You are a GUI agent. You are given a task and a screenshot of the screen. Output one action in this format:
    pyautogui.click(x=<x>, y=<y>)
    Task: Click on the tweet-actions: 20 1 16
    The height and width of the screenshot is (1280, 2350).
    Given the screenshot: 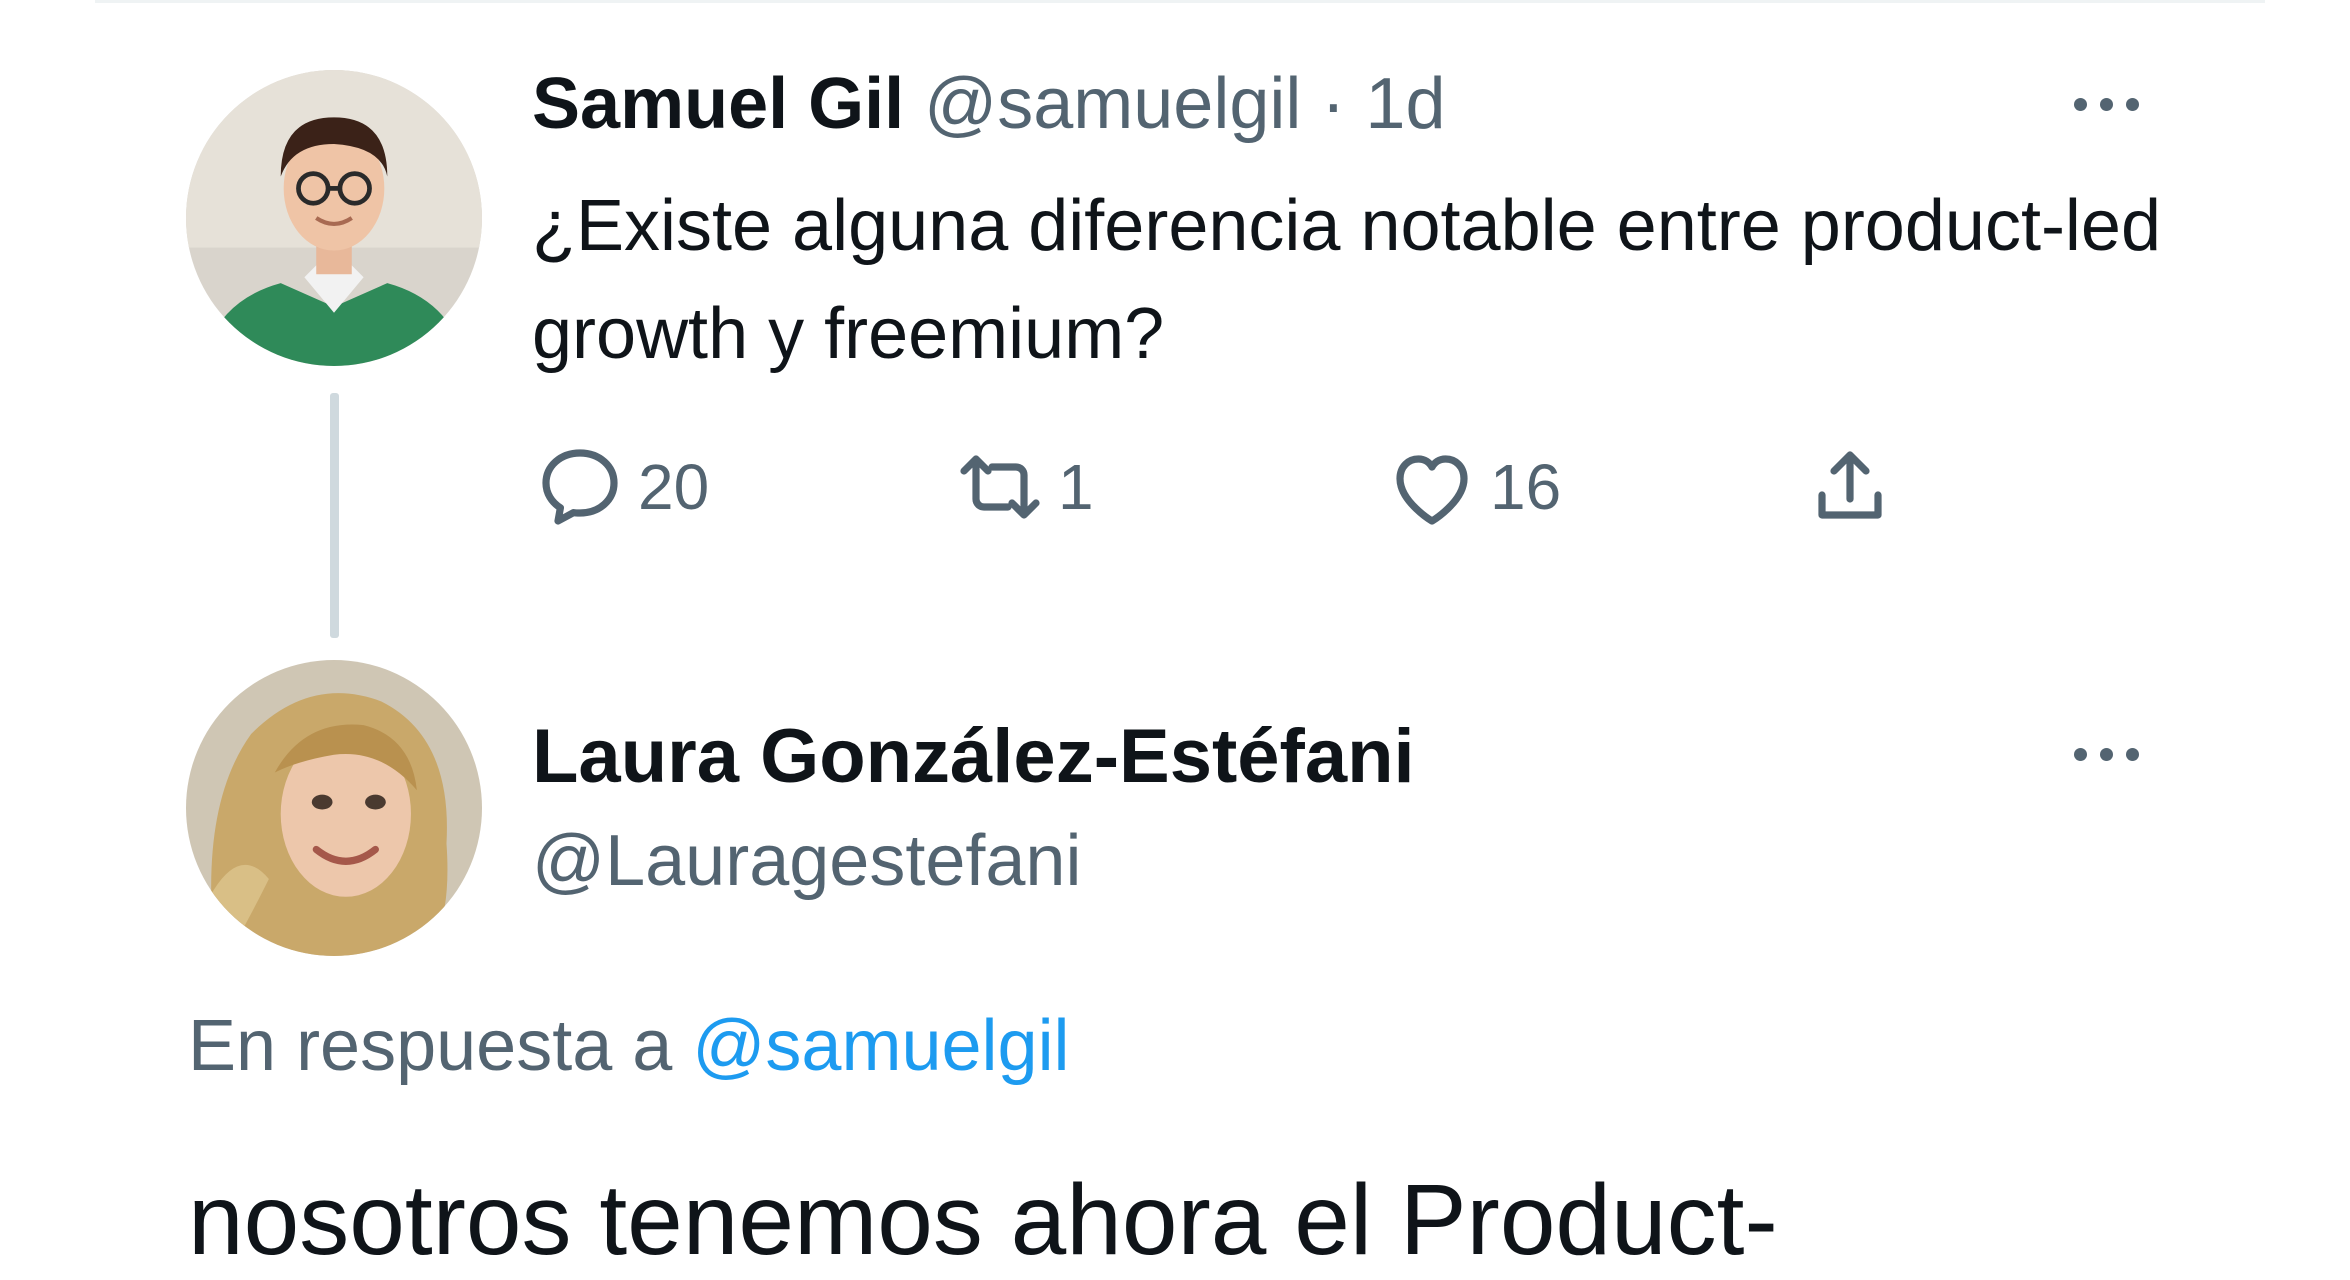 What is the action you would take?
    pyautogui.click(x=1282, y=487)
    